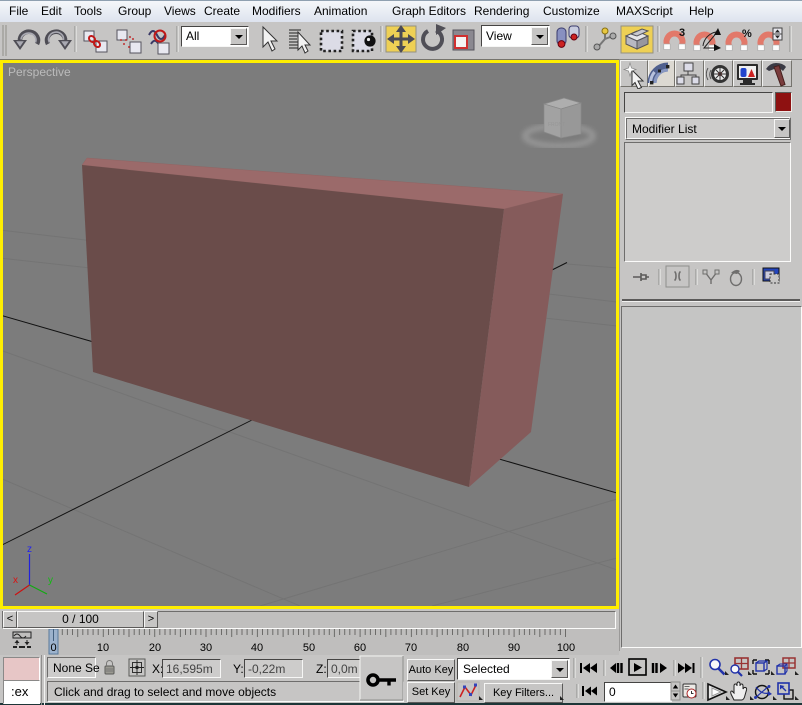 This screenshot has width=802, height=705. Describe the element at coordinates (682, 33) in the screenshot. I see `svg-text: 3` at that location.